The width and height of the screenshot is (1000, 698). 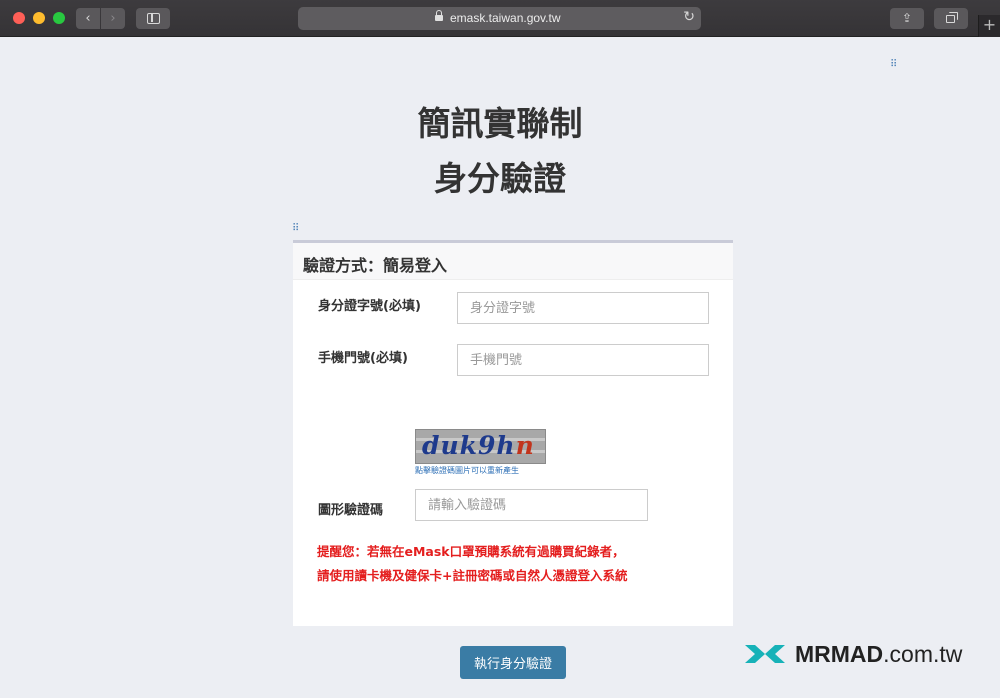 I want to click on id-label: 身分證字號(必填), so click(x=369, y=306).